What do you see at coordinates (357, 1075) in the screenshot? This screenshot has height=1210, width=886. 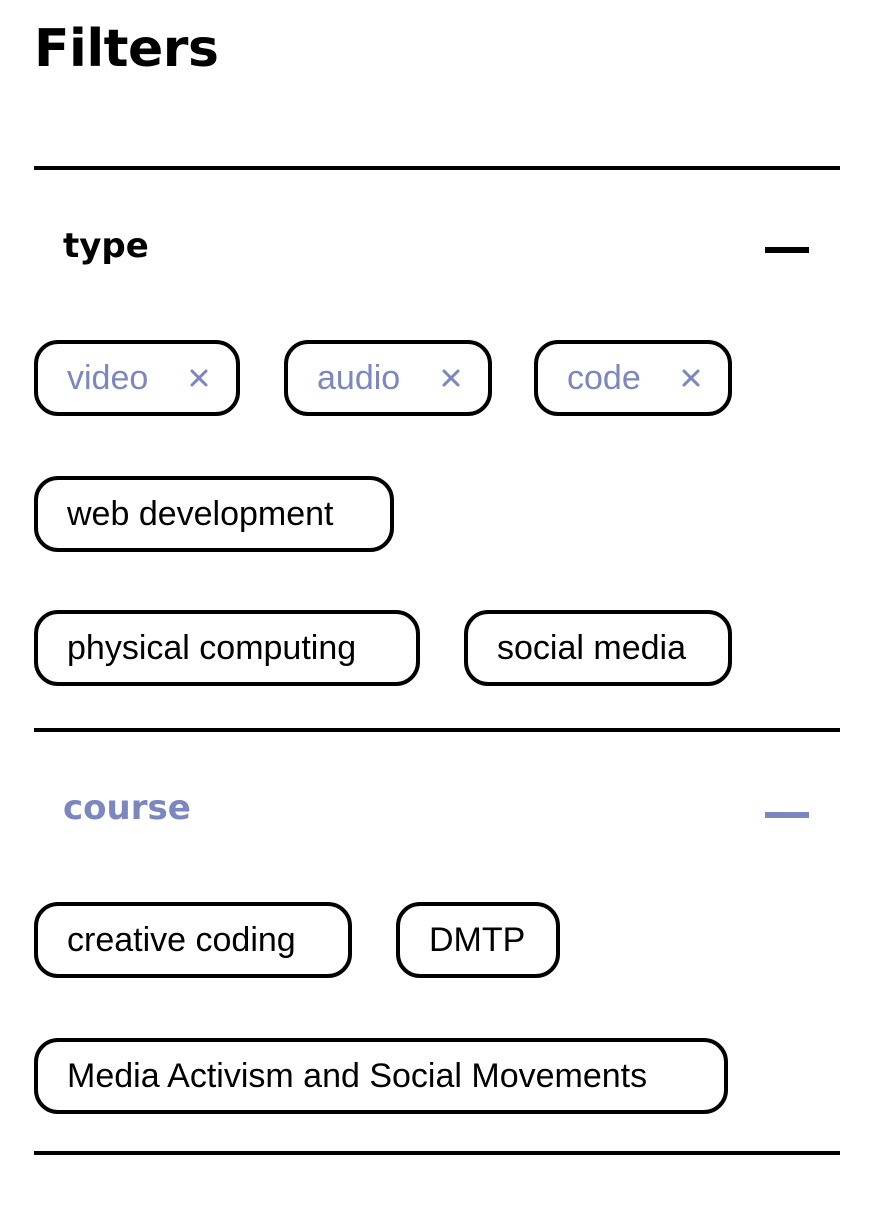 I see `tag-label: Media Activism and Social Movements` at bounding box center [357, 1075].